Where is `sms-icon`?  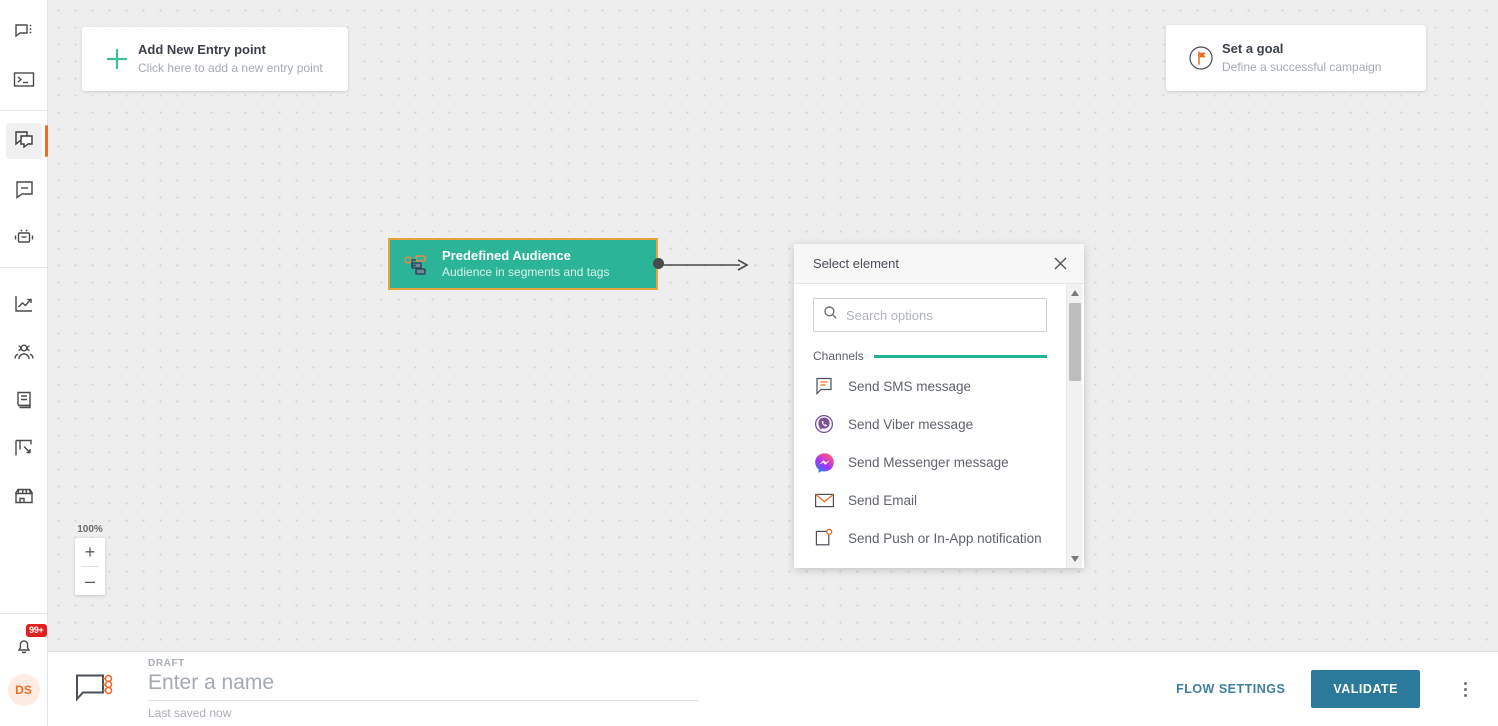 sms-icon is located at coordinates (824, 386).